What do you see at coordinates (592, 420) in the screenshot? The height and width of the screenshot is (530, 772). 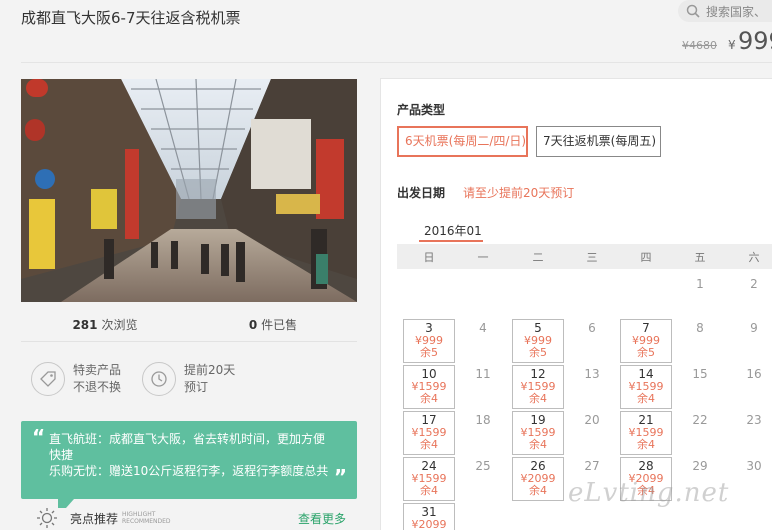 I see `calendar-day: 20` at bounding box center [592, 420].